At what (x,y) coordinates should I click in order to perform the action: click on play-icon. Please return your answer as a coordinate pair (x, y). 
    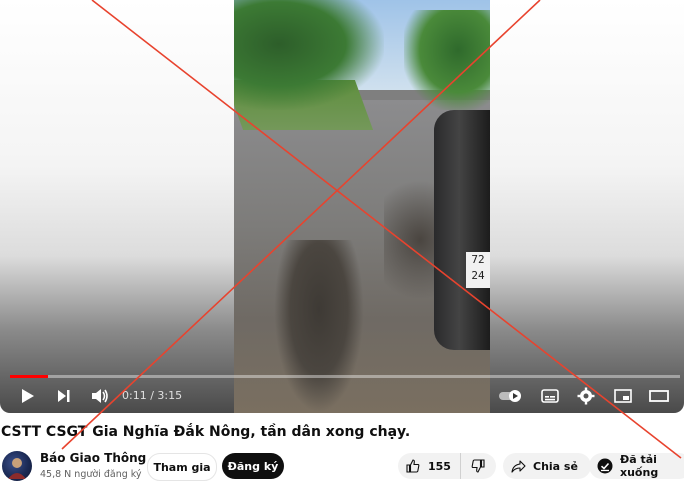
    Looking at the image, I should click on (28, 396).